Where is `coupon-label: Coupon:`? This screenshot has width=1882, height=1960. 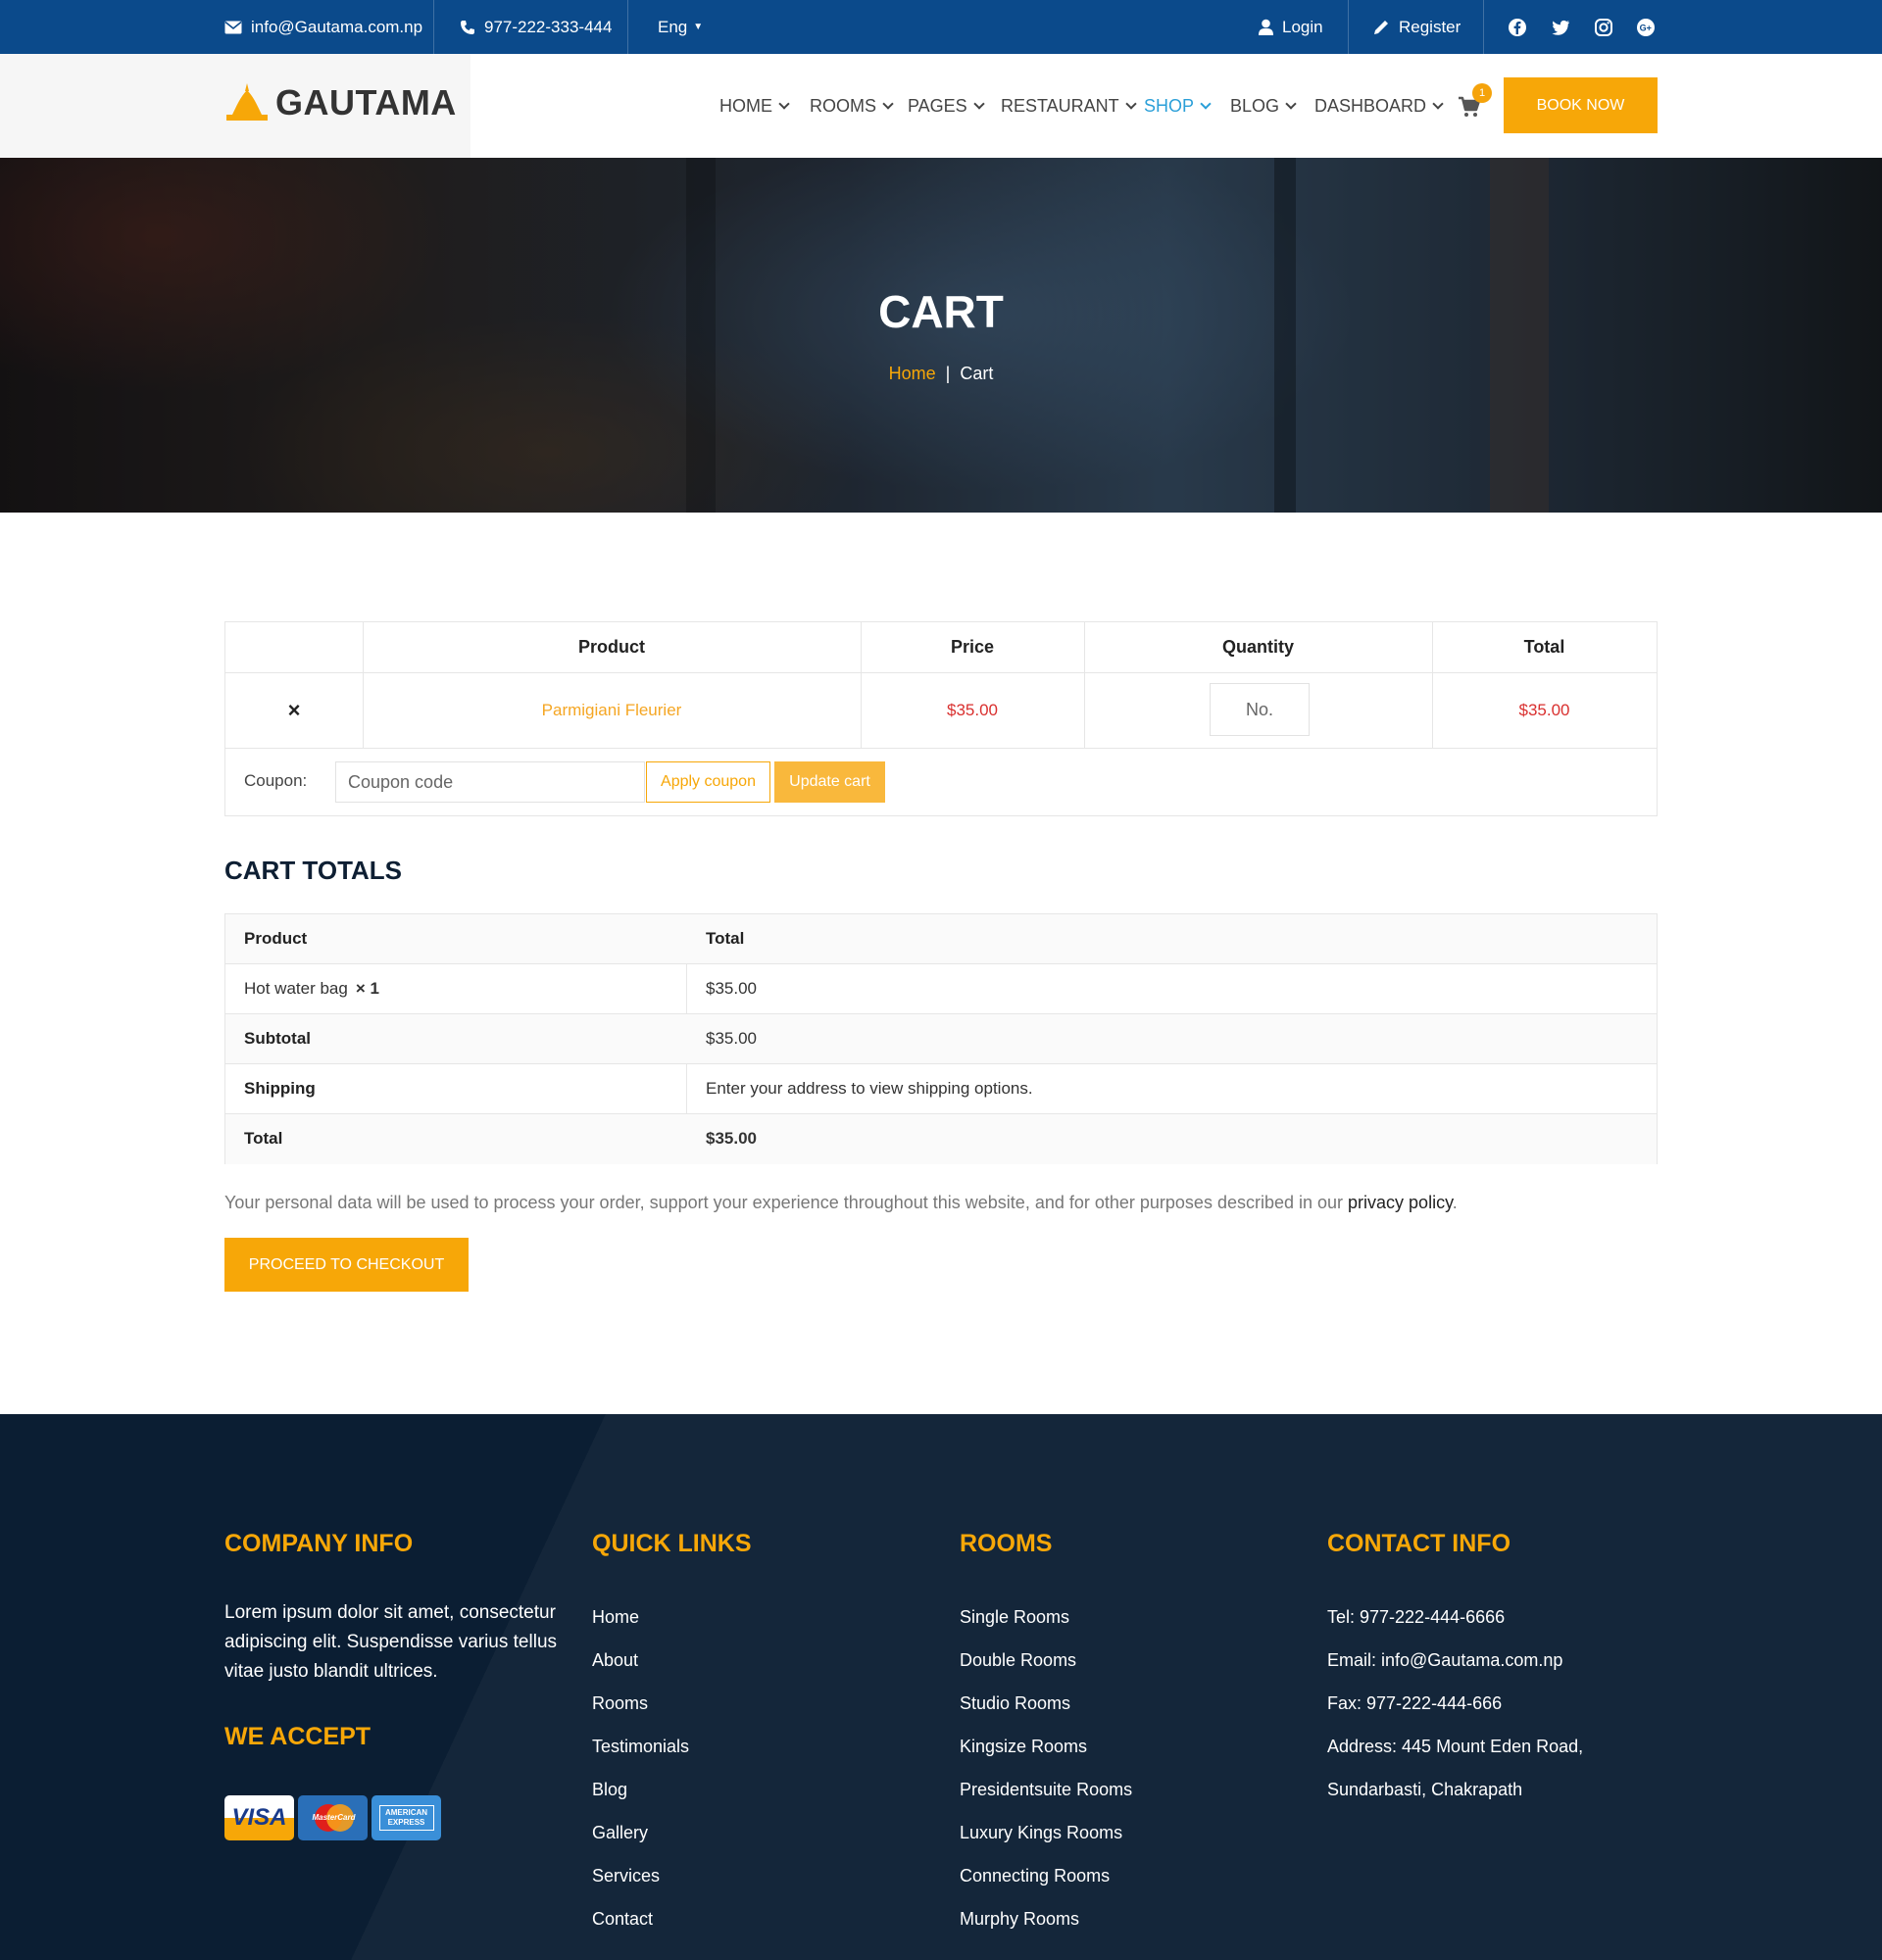
coupon-label: Coupon: is located at coordinates (276, 780).